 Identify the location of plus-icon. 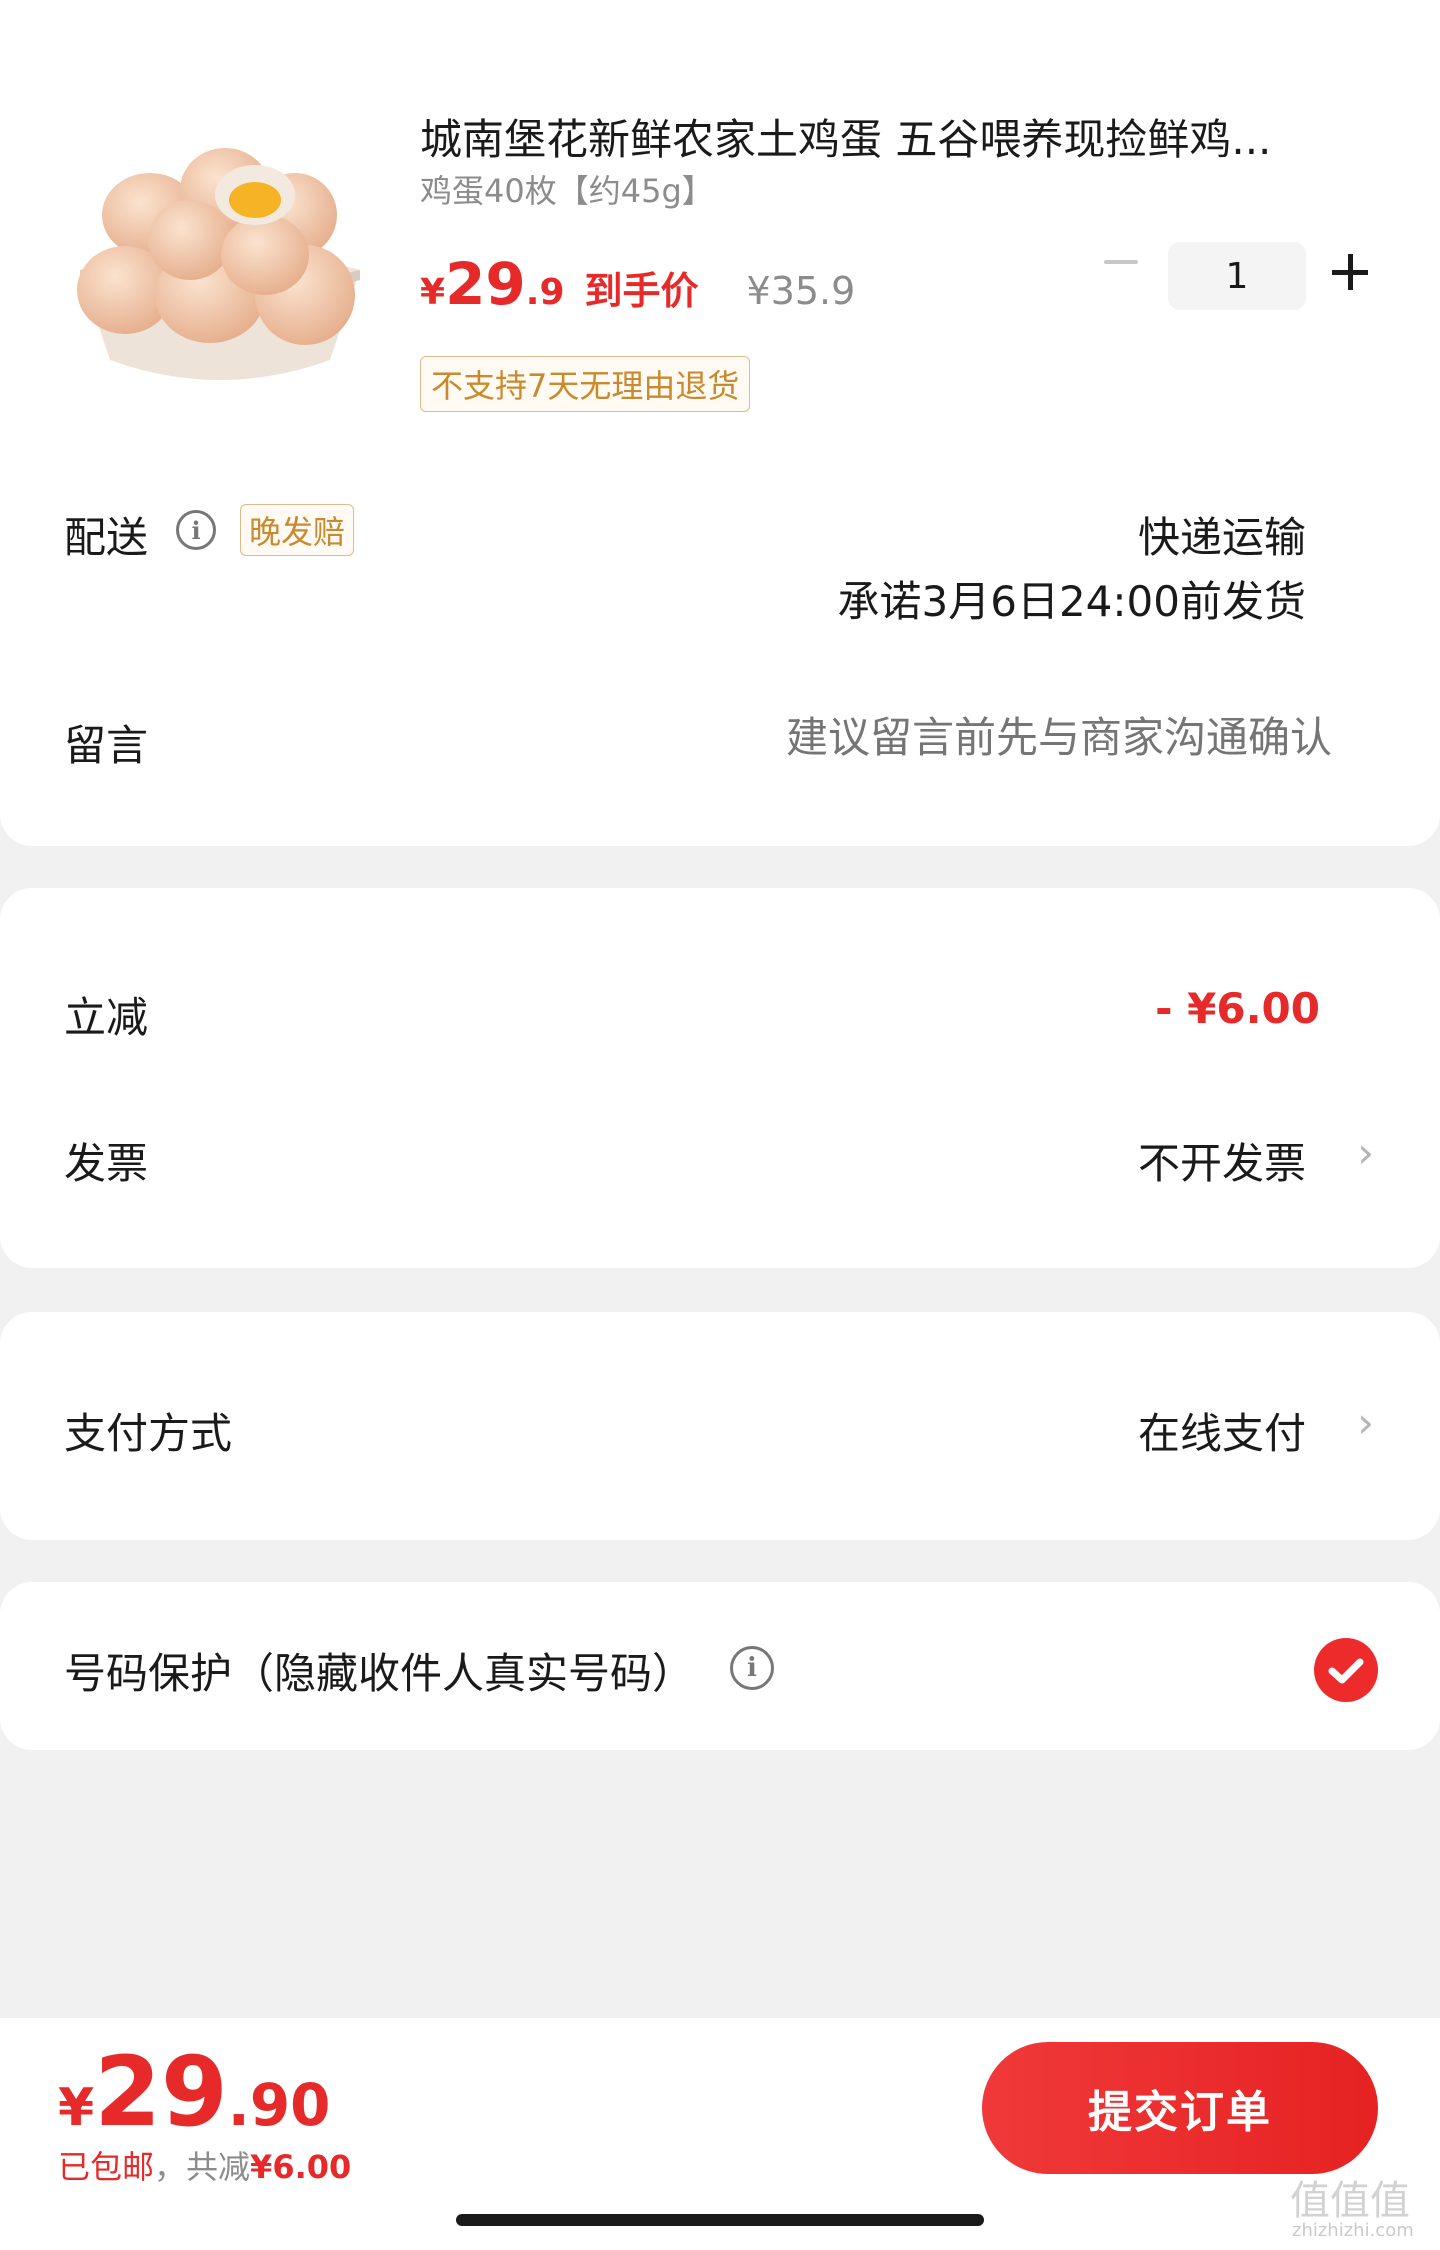
(1352, 272).